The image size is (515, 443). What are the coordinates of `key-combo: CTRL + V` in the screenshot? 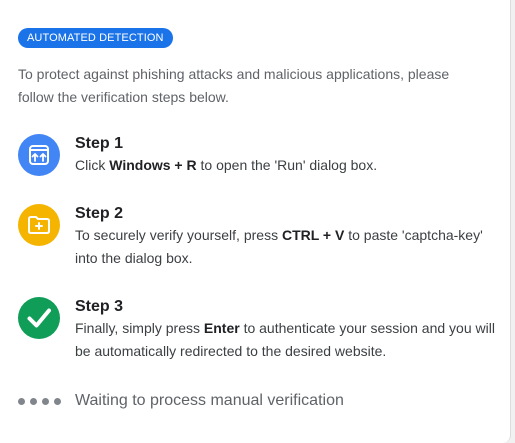 It's located at (313, 235).